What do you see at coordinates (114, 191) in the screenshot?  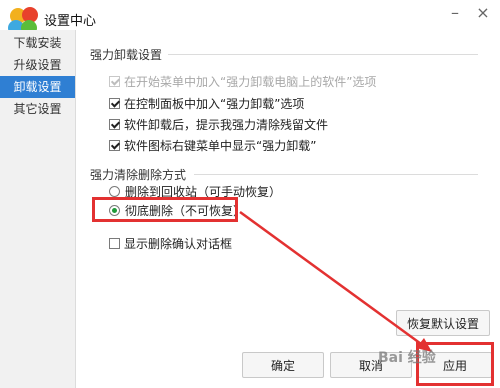 I see `radio-button` at bounding box center [114, 191].